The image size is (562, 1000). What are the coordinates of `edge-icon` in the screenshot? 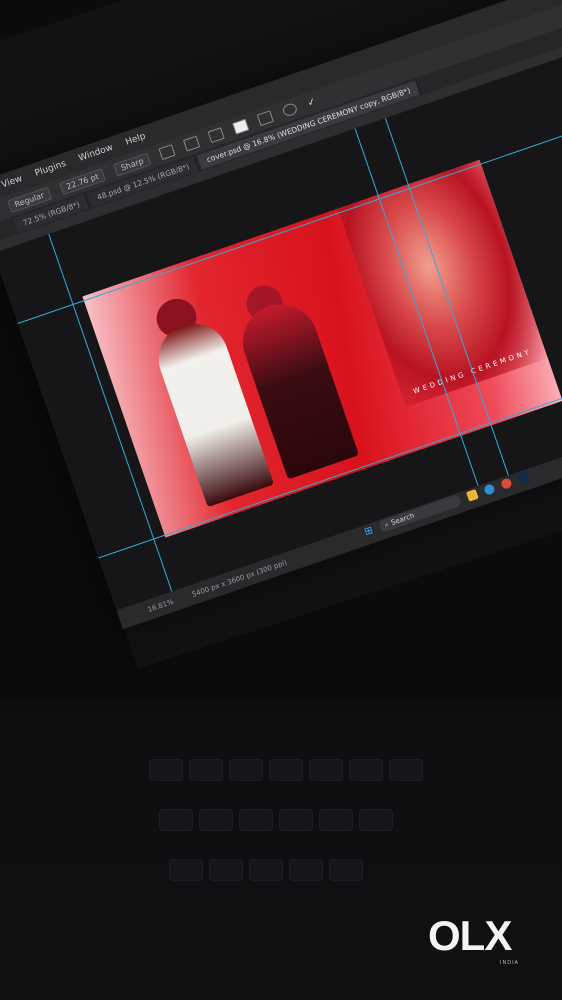 It's located at (490, 489).